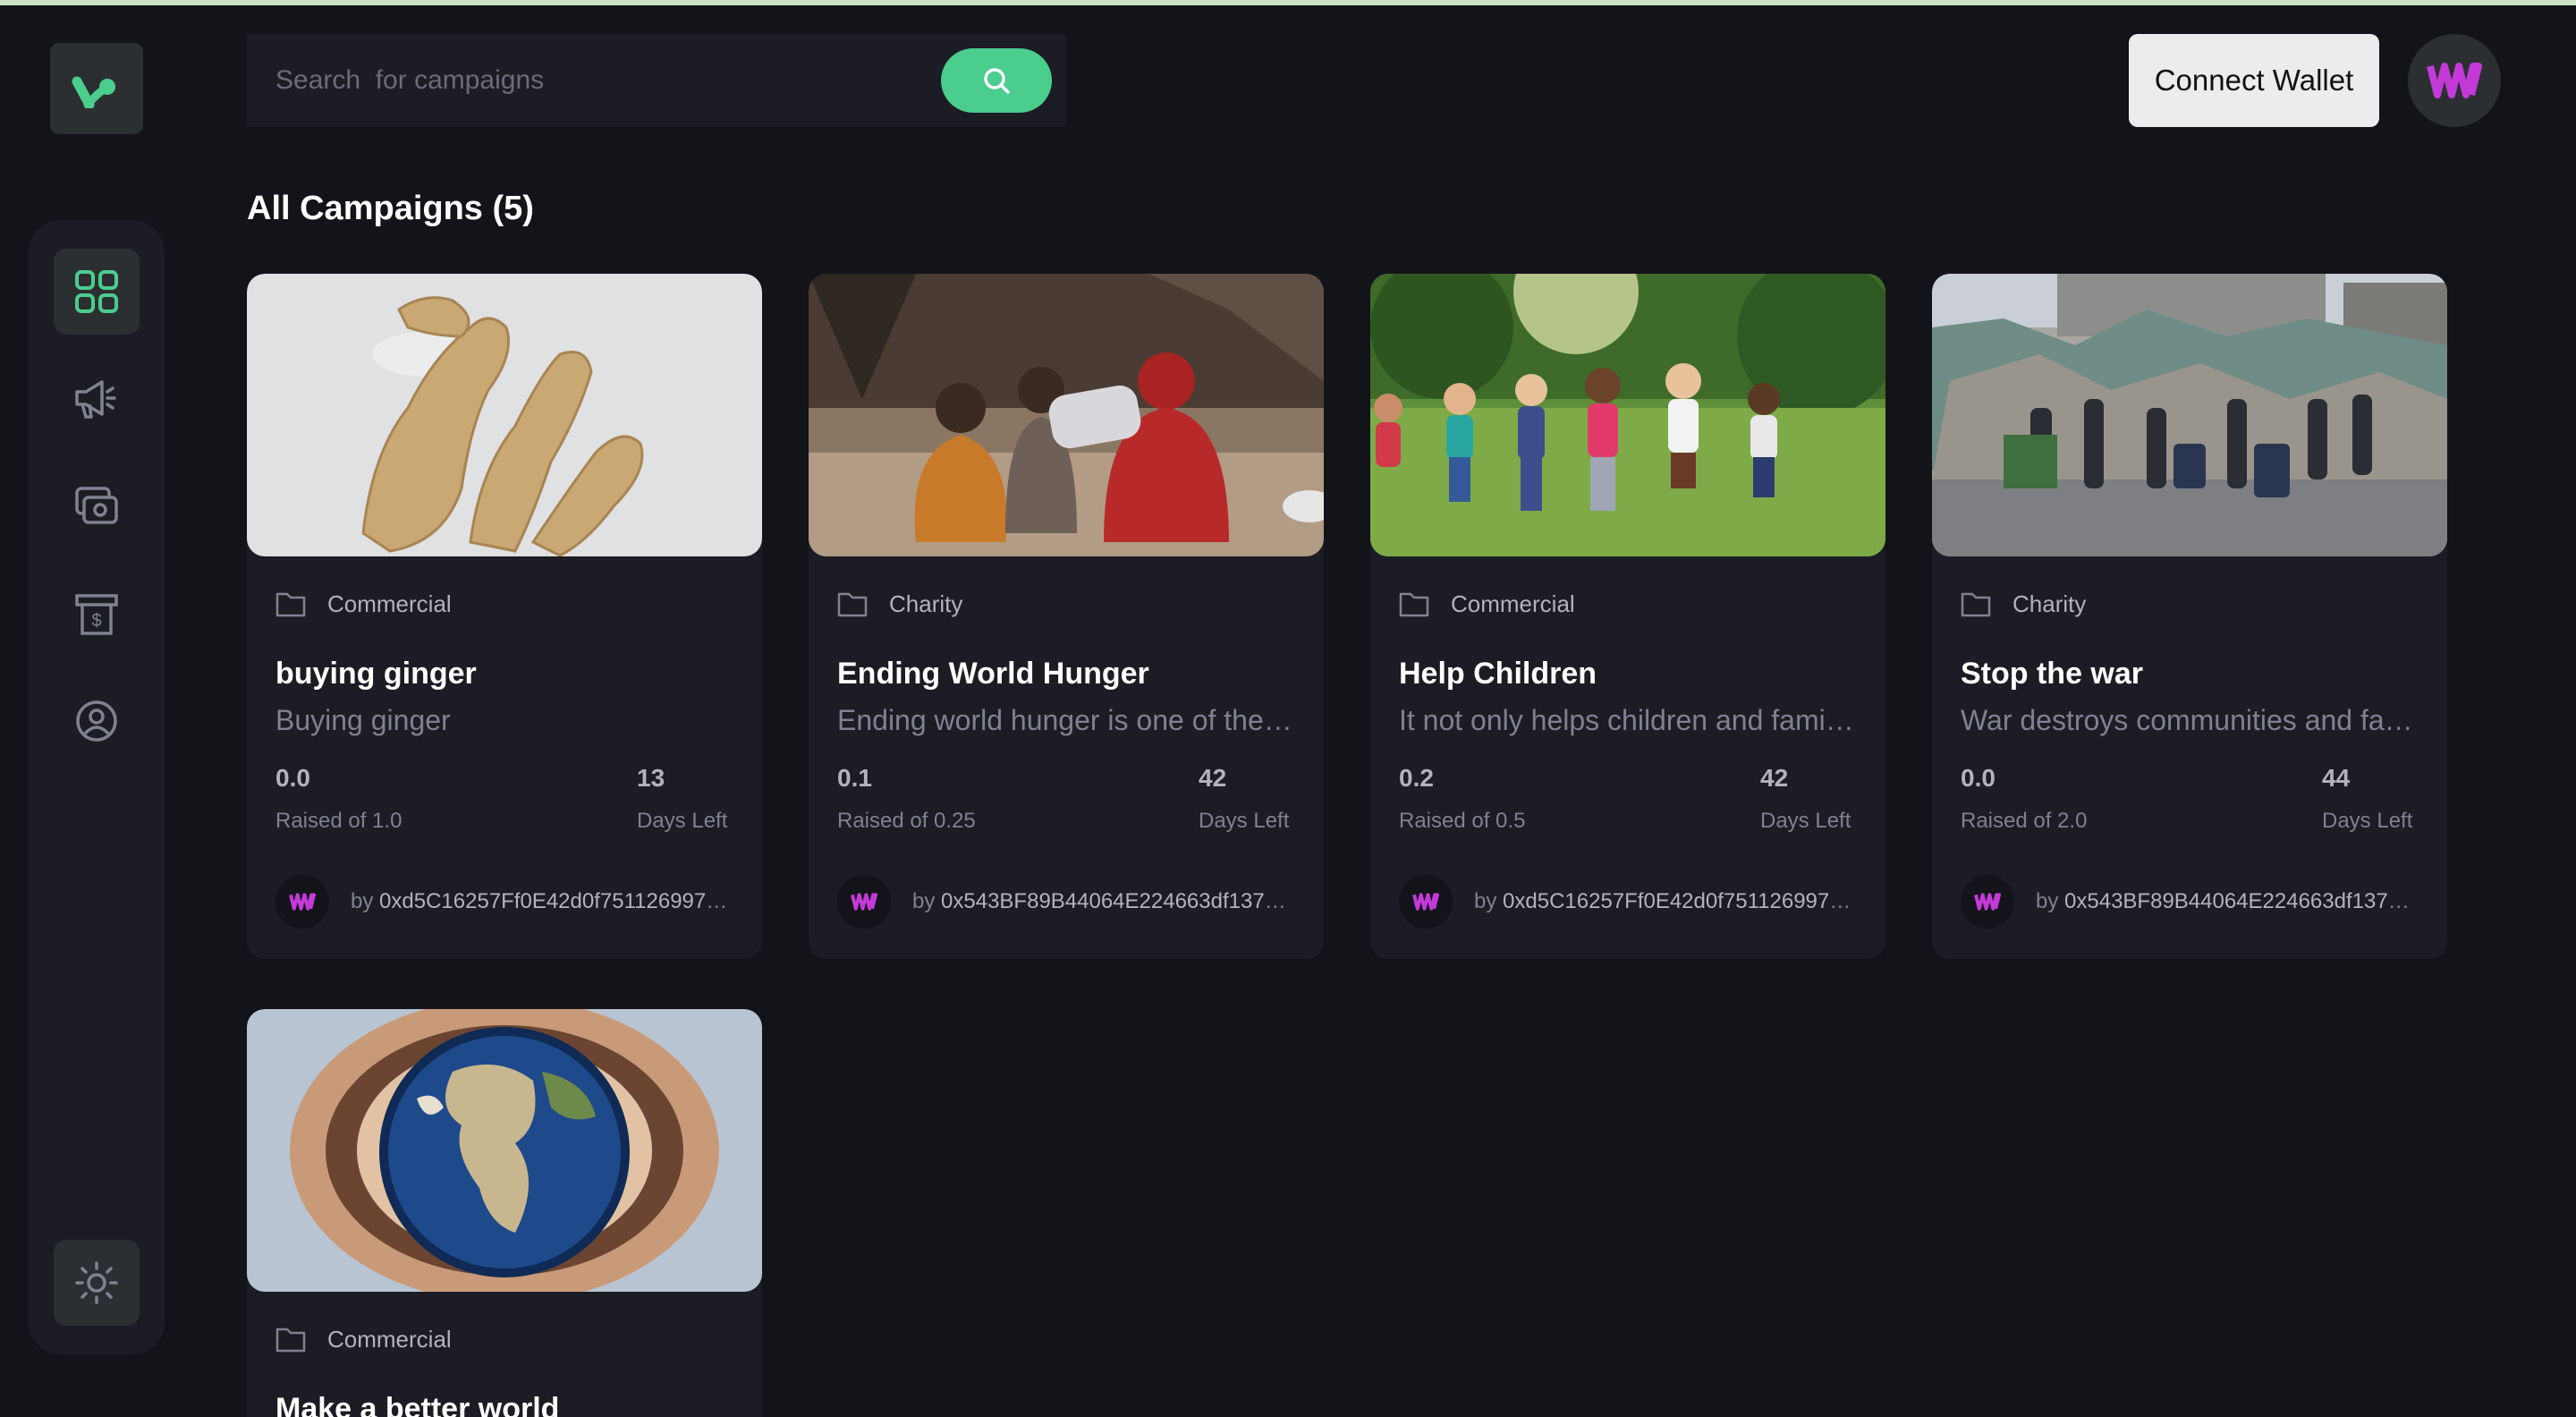  What do you see at coordinates (2254, 80) in the screenshot?
I see `connect-wallet-button: Connect Wallet` at bounding box center [2254, 80].